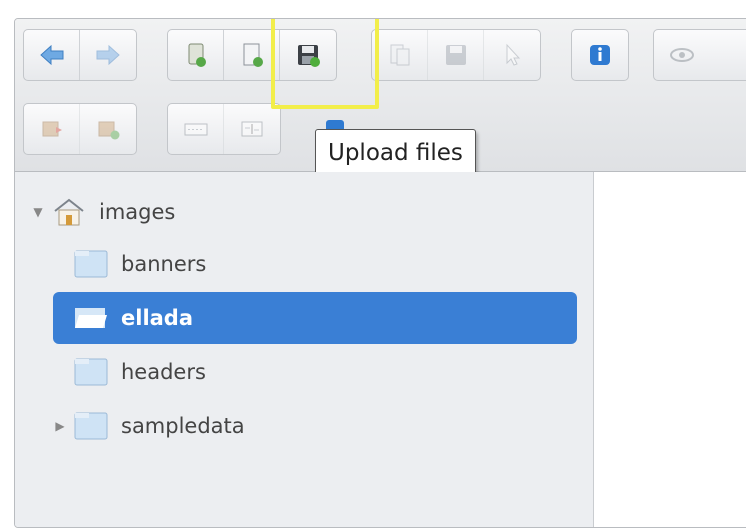  I want to click on tree-item-label: sampledata, so click(183, 426).